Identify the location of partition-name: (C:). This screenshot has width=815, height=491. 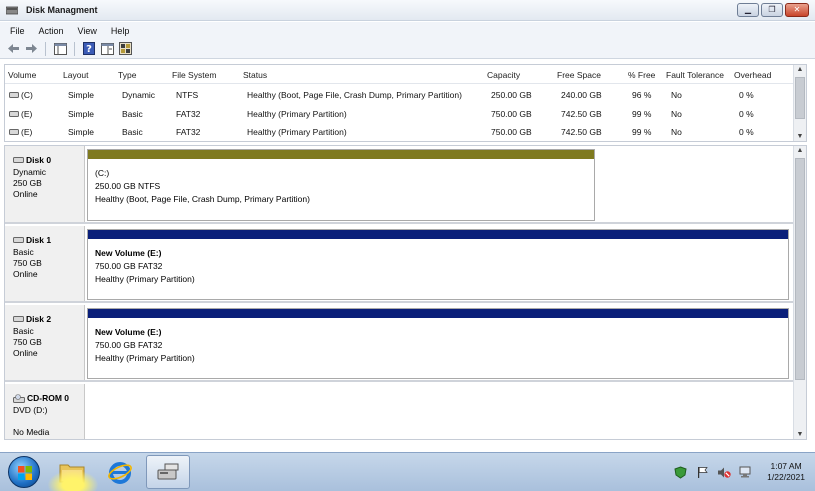
(102, 173).